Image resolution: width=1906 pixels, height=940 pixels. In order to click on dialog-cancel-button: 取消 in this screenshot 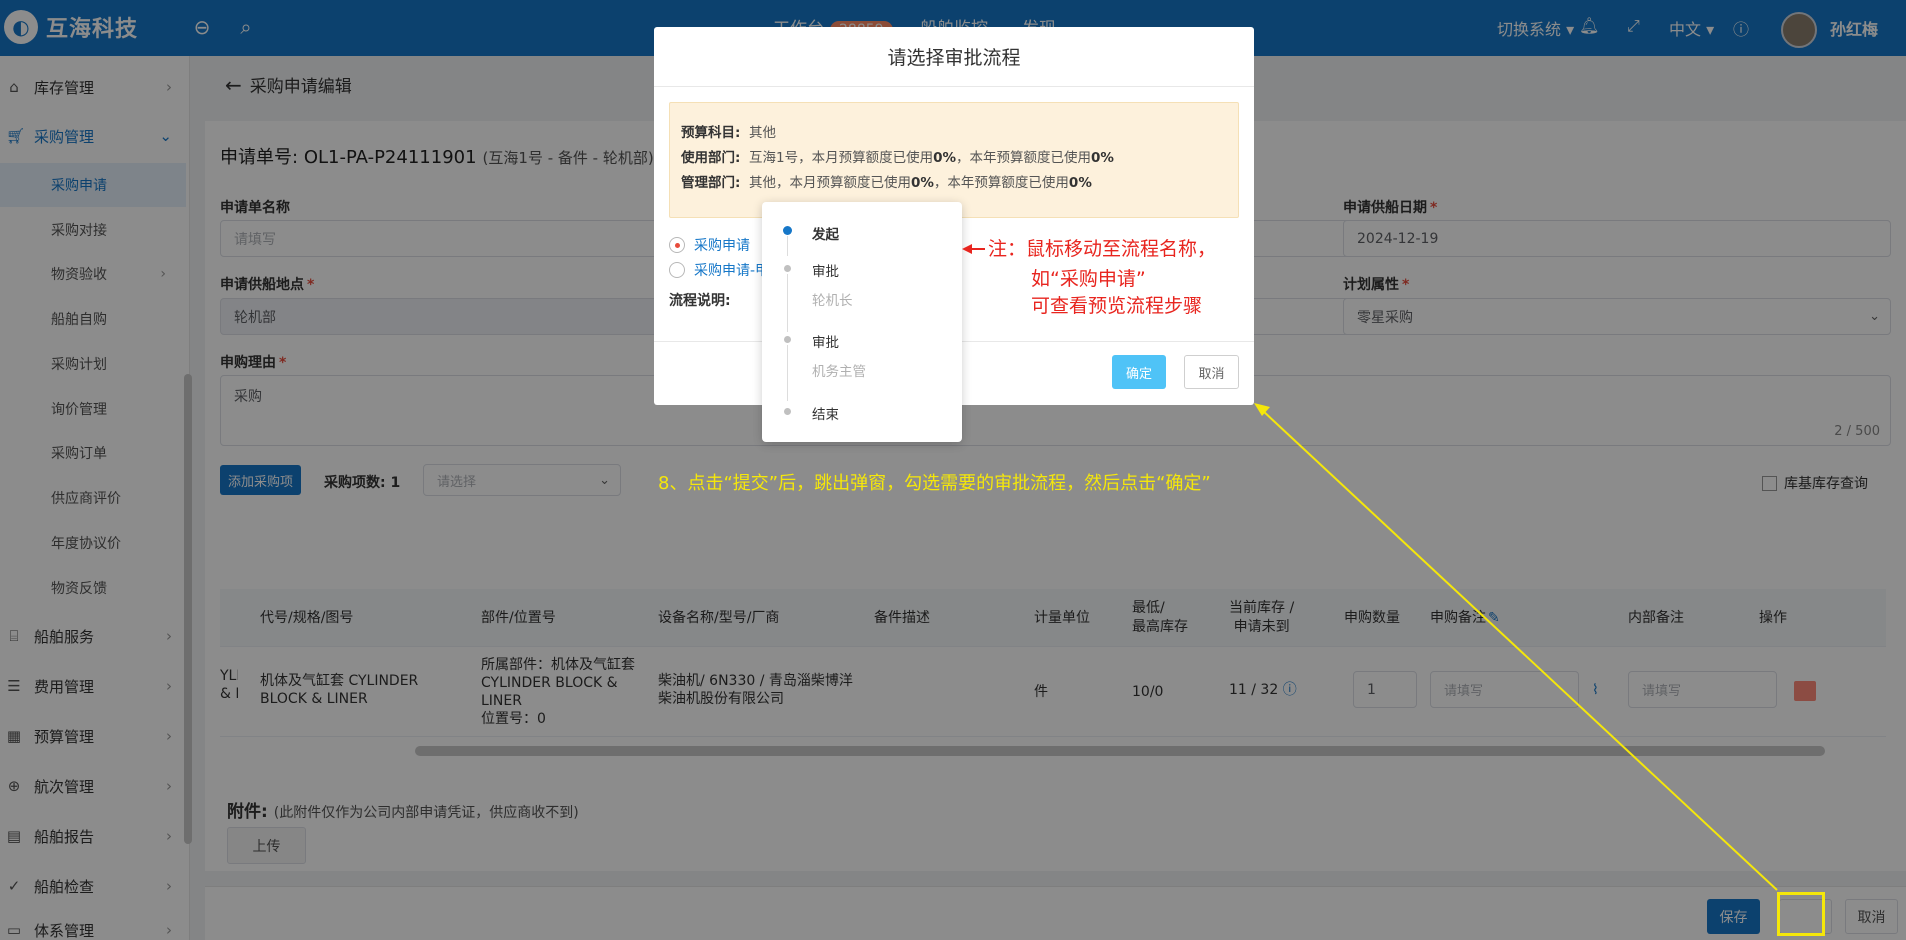, I will do `click(1211, 372)`.